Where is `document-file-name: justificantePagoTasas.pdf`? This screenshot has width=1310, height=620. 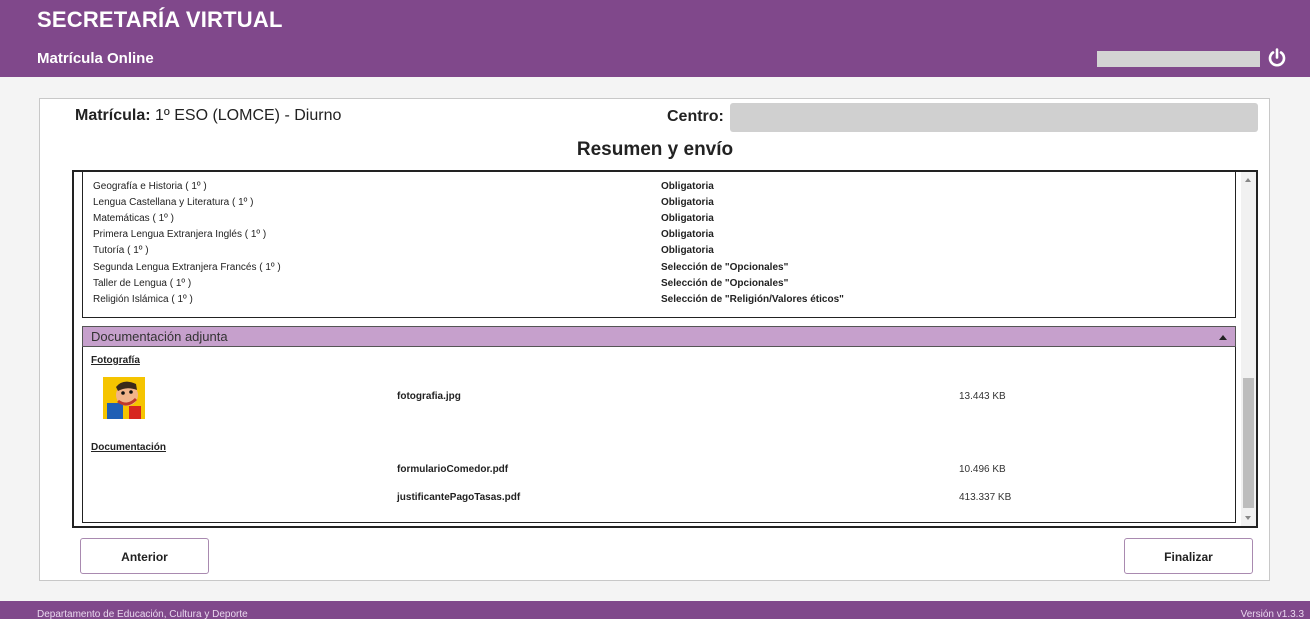
document-file-name: justificantePagoTasas.pdf is located at coordinates (459, 497).